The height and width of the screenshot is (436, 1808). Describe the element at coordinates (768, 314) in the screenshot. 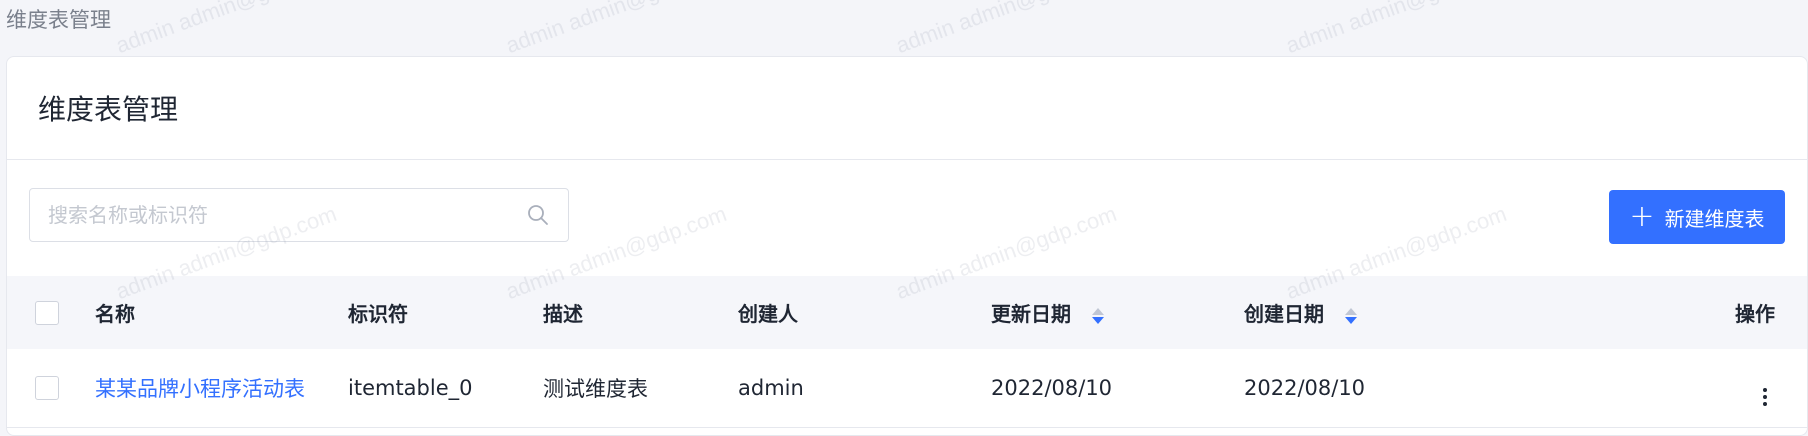

I see `column-header-creator: 创建人` at that location.